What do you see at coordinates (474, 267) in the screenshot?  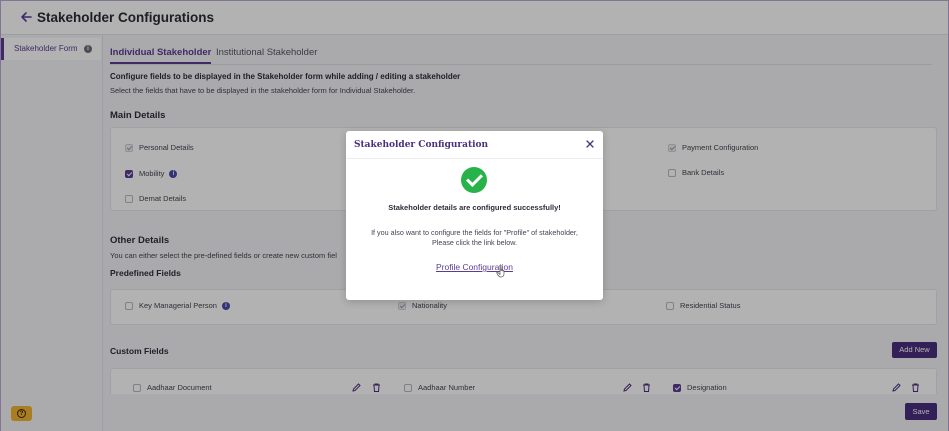 I see `profile-configuration-link: Profile Configuration` at bounding box center [474, 267].